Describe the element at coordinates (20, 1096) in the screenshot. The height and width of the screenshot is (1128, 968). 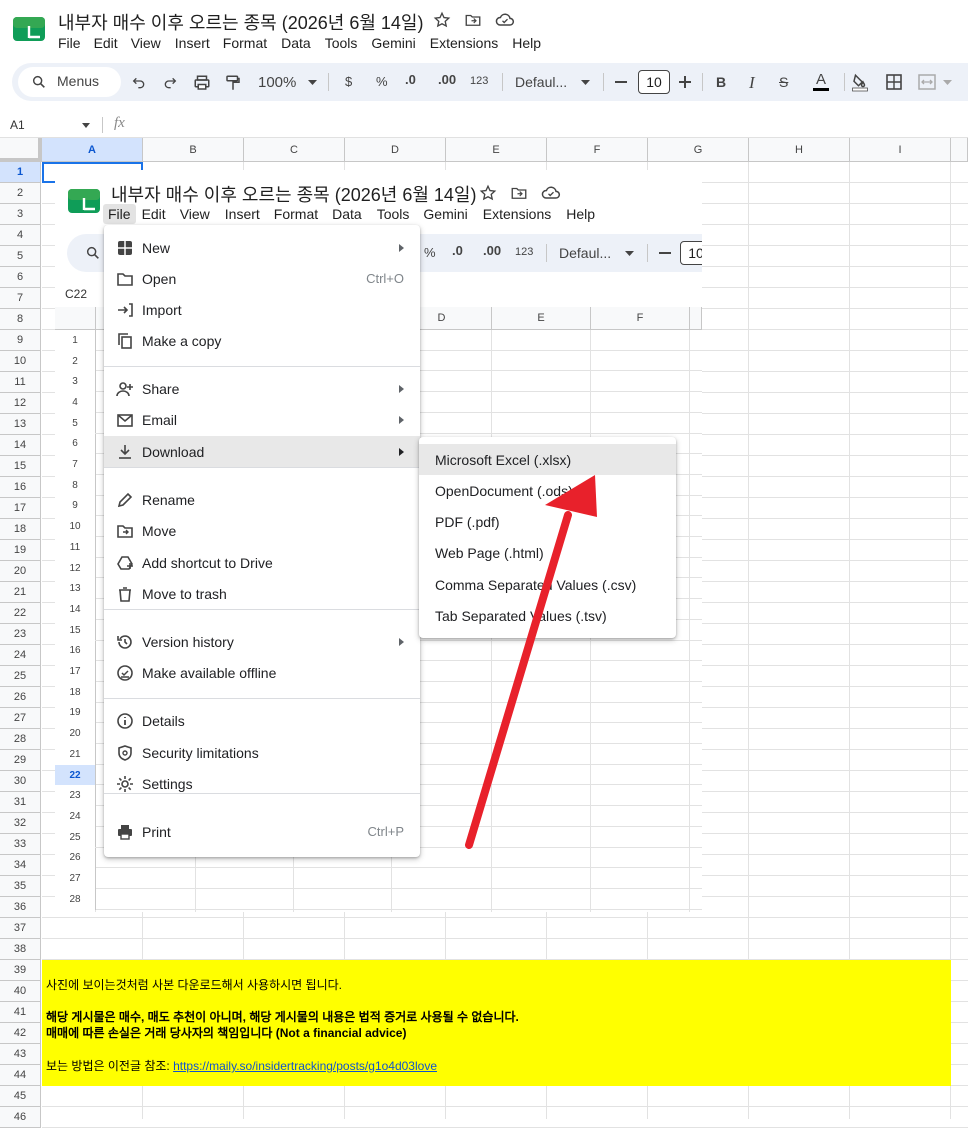
I see `row-header: 45` at that location.